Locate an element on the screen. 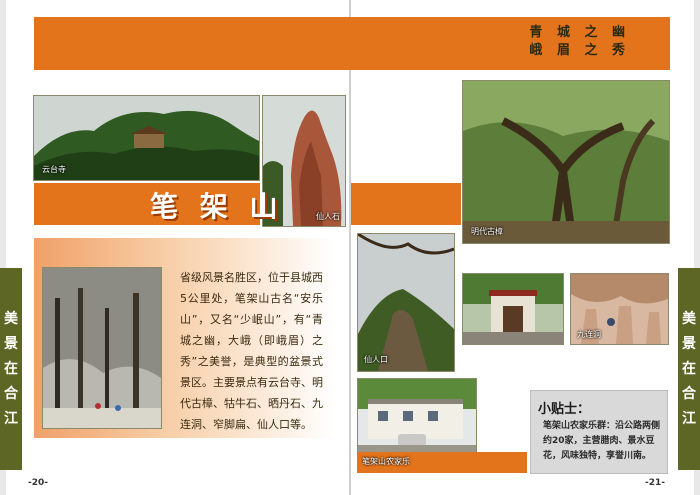 Image resolution: width=700 pixels, height=495 pixels. tips-body: 笔架山农家乐群：沿公路两侧约20家，主营腊肉、景水豆花，风味独特，享誉川南。 is located at coordinates (602, 441).